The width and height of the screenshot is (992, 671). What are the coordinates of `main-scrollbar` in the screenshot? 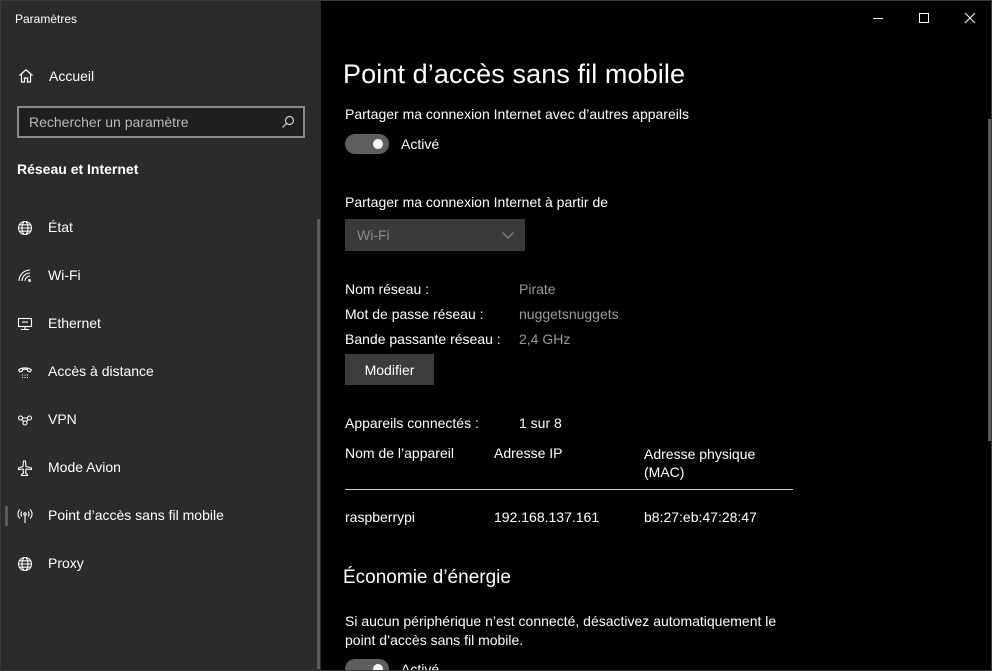 It's located at (989, 280).